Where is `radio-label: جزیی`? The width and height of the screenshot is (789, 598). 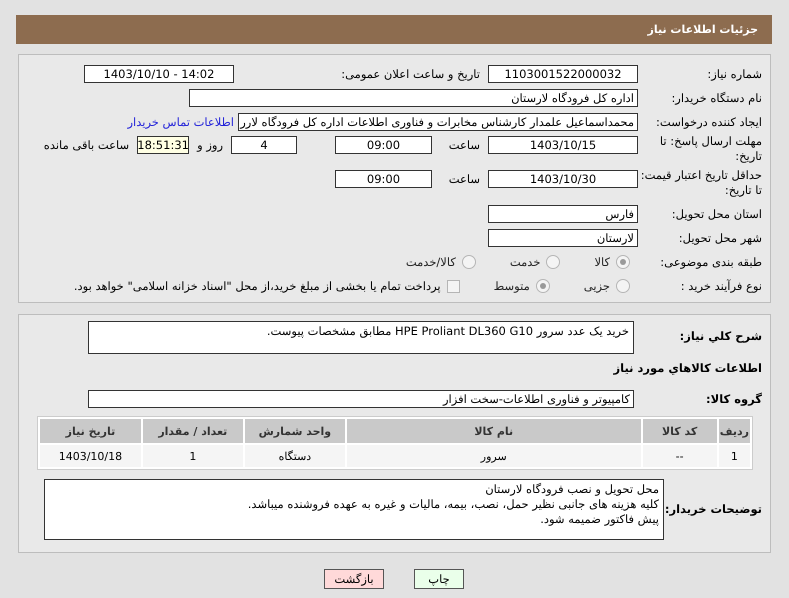 radio-label: جزیی is located at coordinates (597, 286).